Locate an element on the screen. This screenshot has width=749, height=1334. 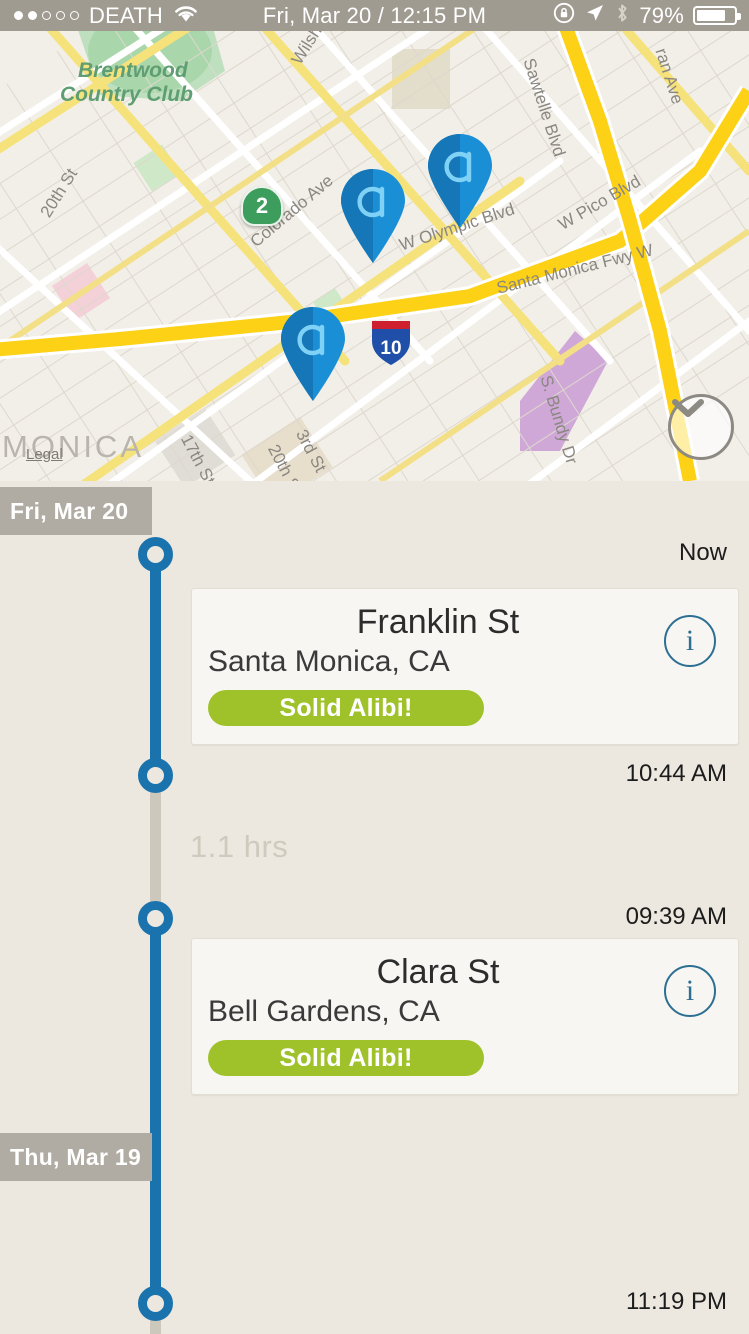
timeline-node-time: 11:19 PM is located at coordinates (676, 1301).